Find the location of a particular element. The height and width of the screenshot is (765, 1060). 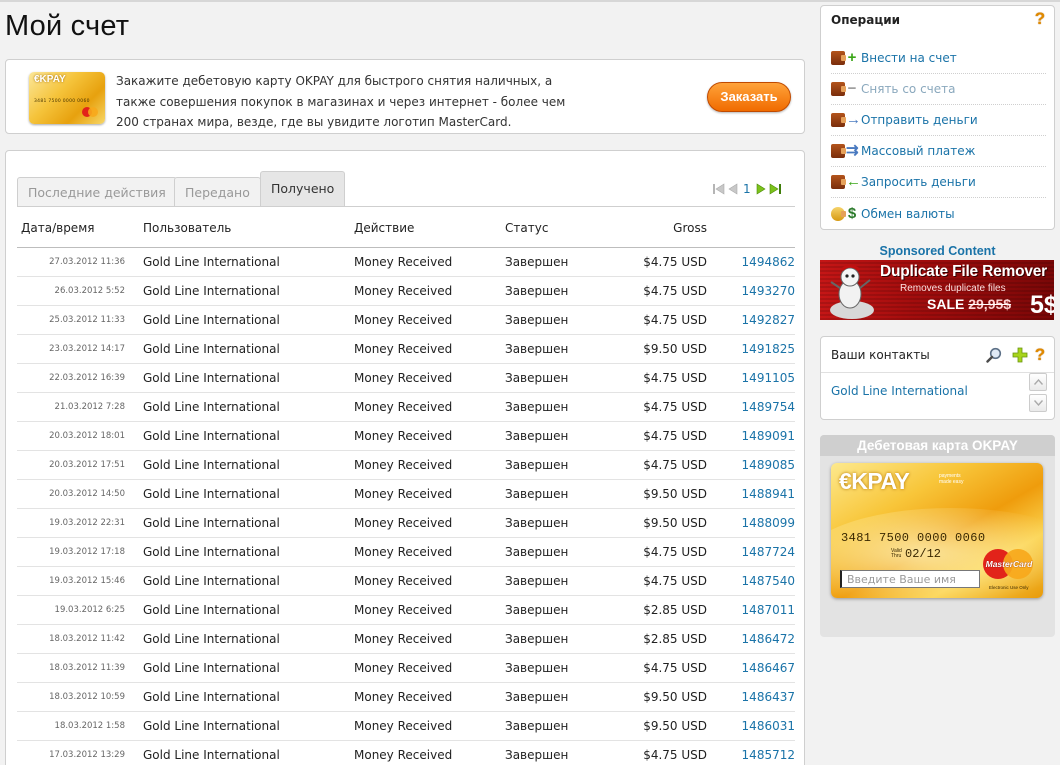

cell-date: 20.03.2012 17:51 is located at coordinates (80, 465).